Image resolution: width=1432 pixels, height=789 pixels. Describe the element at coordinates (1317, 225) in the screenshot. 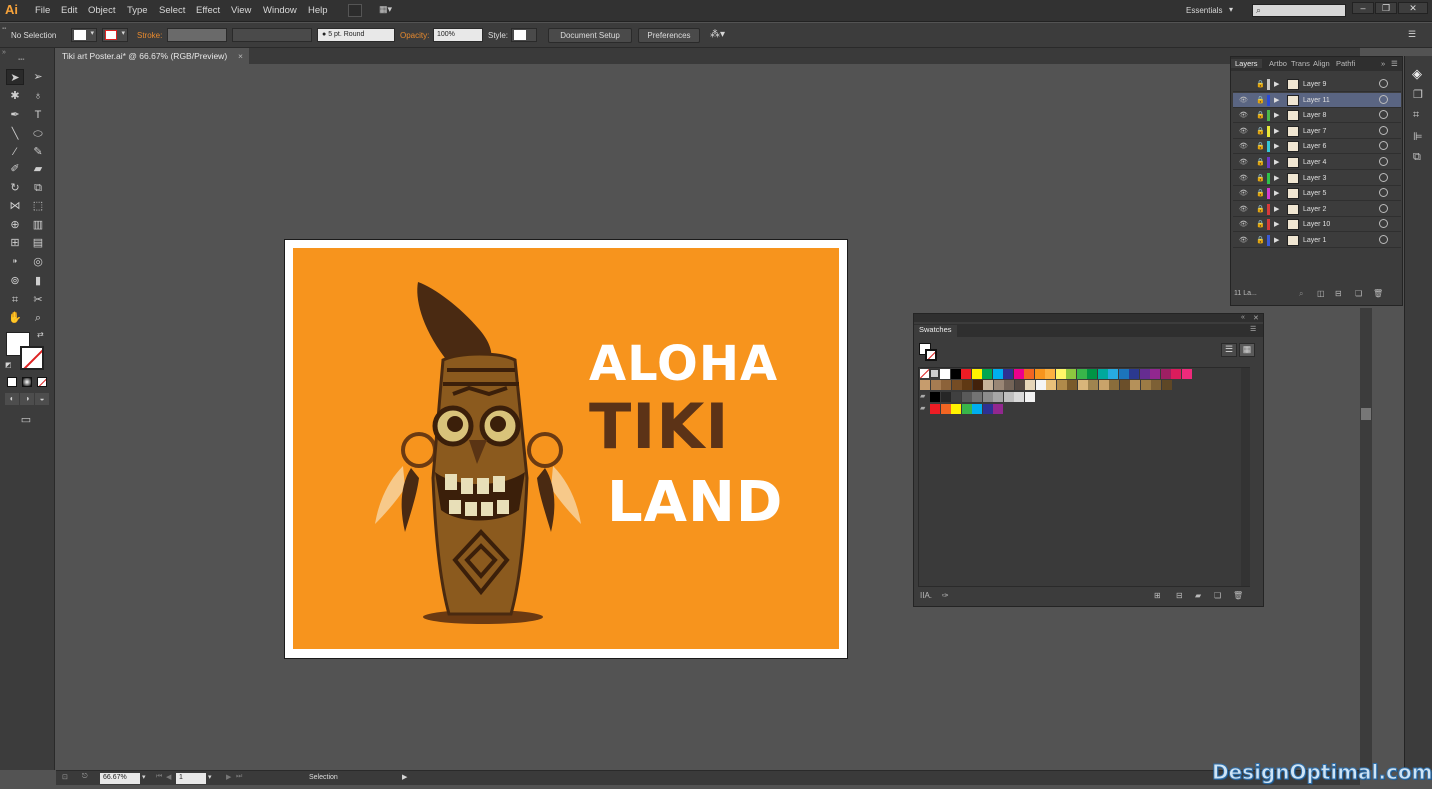

I see `layer-row: 👁 🔒 ▶ Layer 10` at that location.